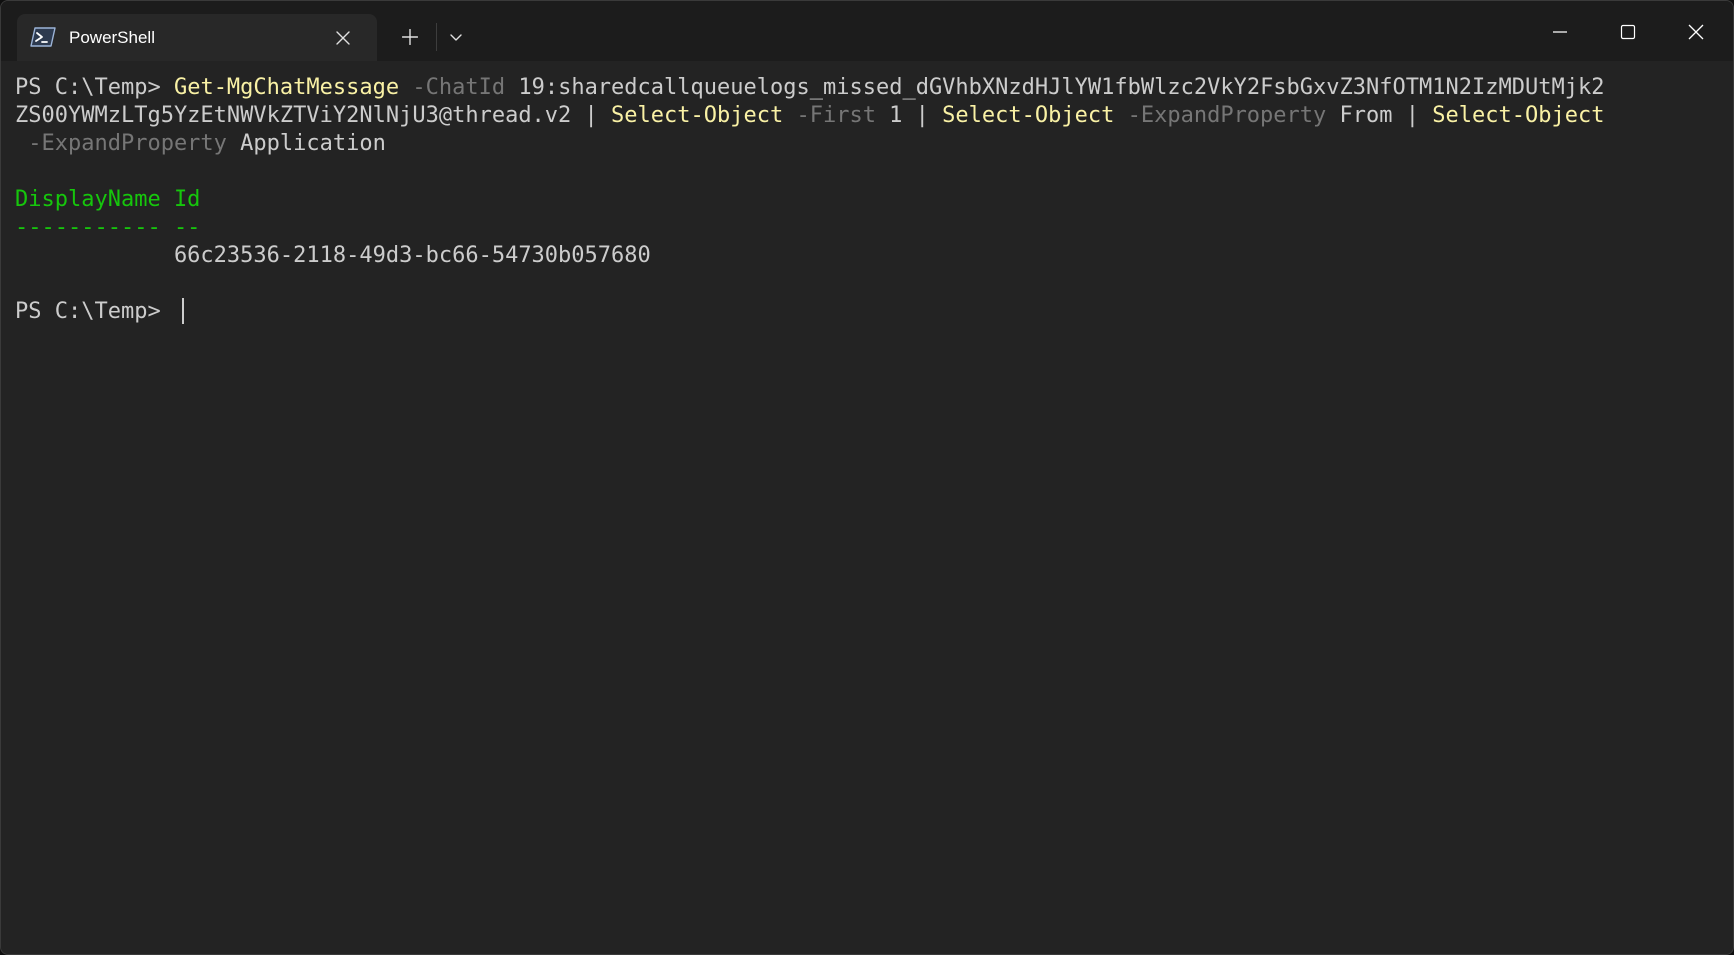  I want to click on table-header: DisplayName Id, so click(108, 199).